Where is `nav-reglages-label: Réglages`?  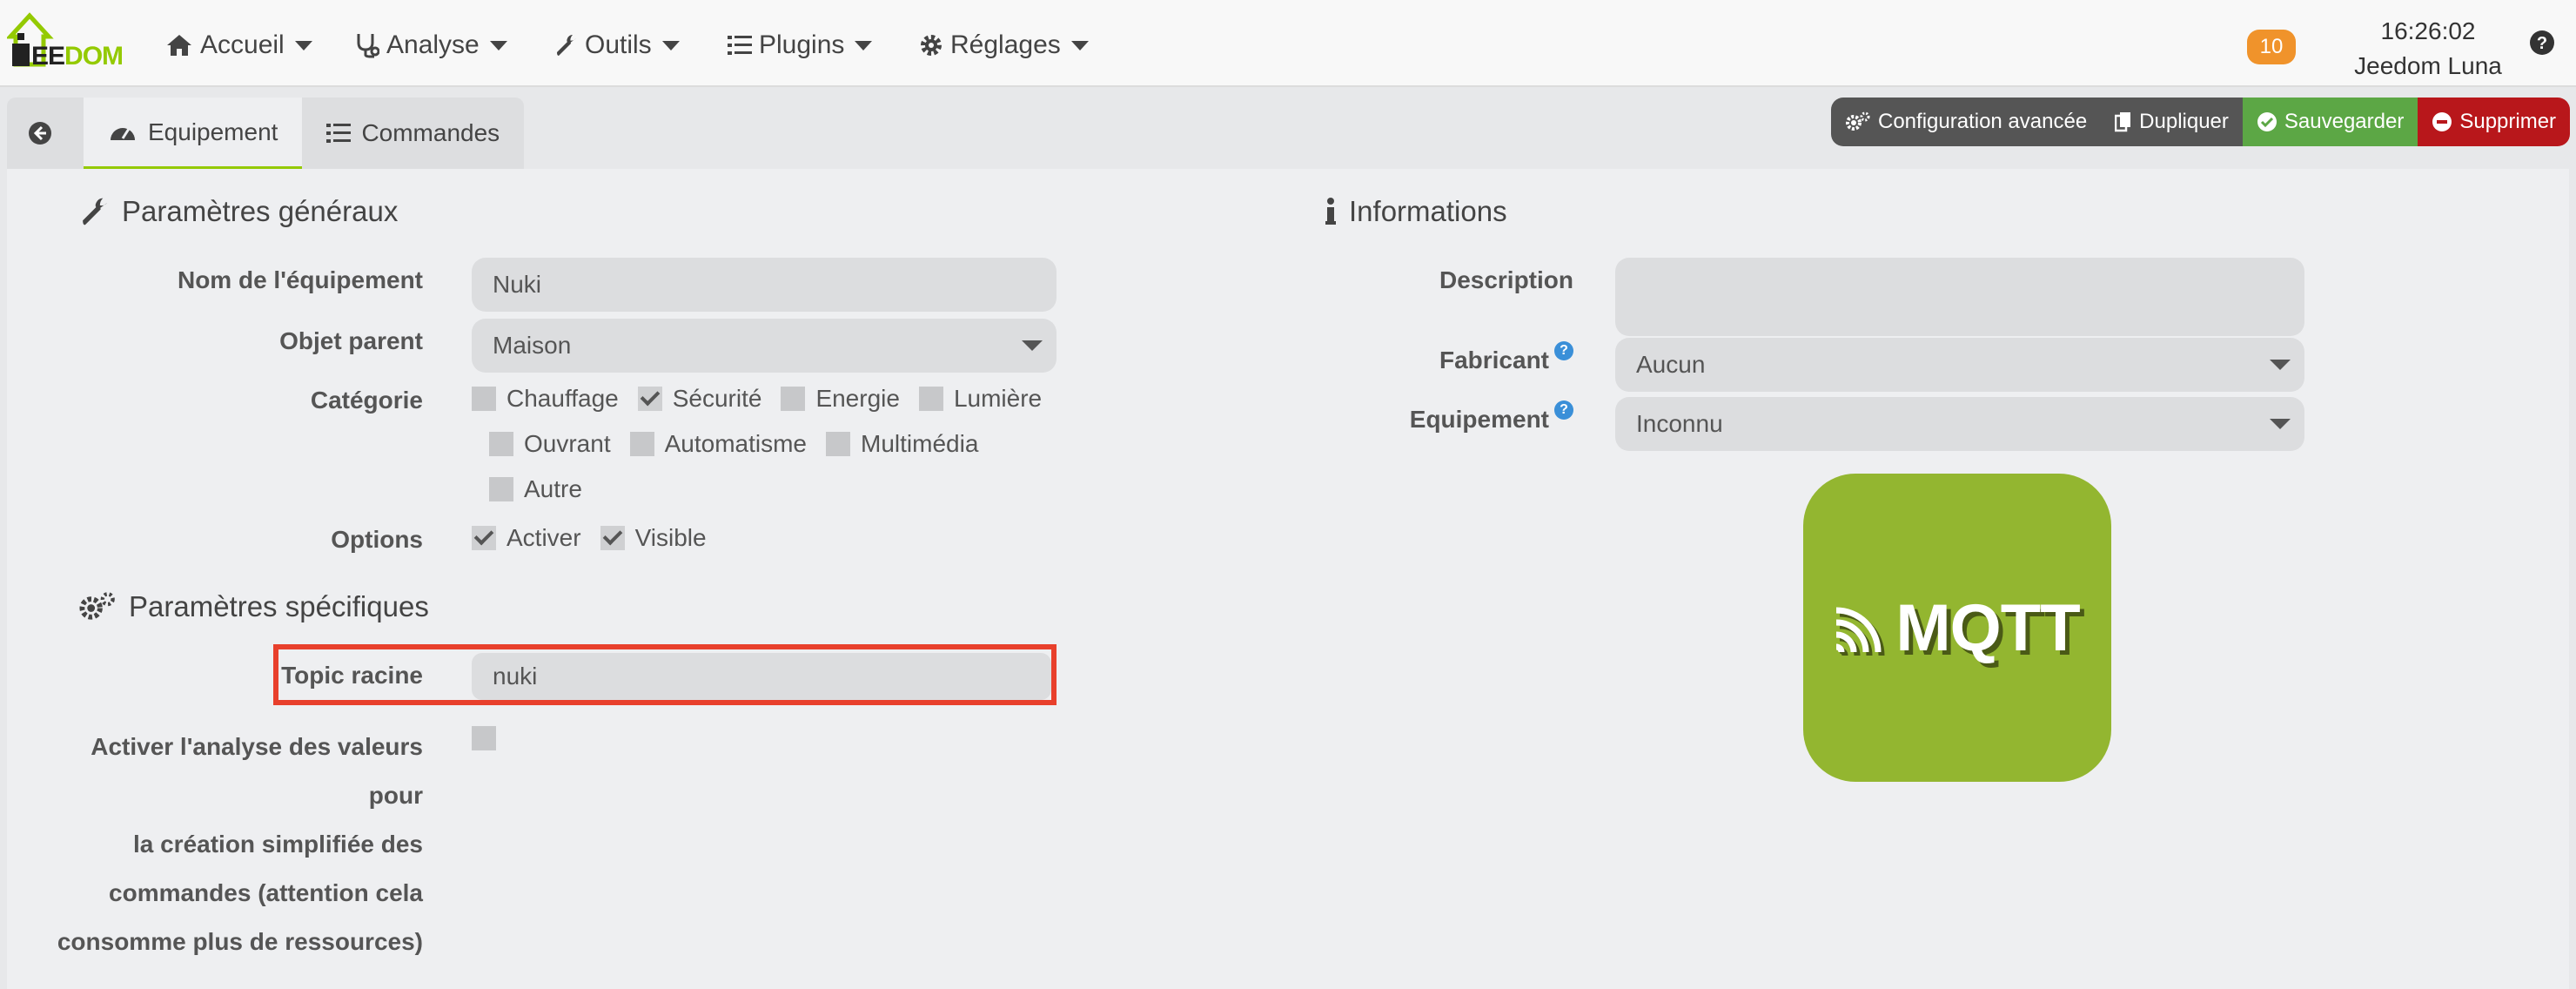
nav-reglages-label: Réglages is located at coordinates (1005, 44).